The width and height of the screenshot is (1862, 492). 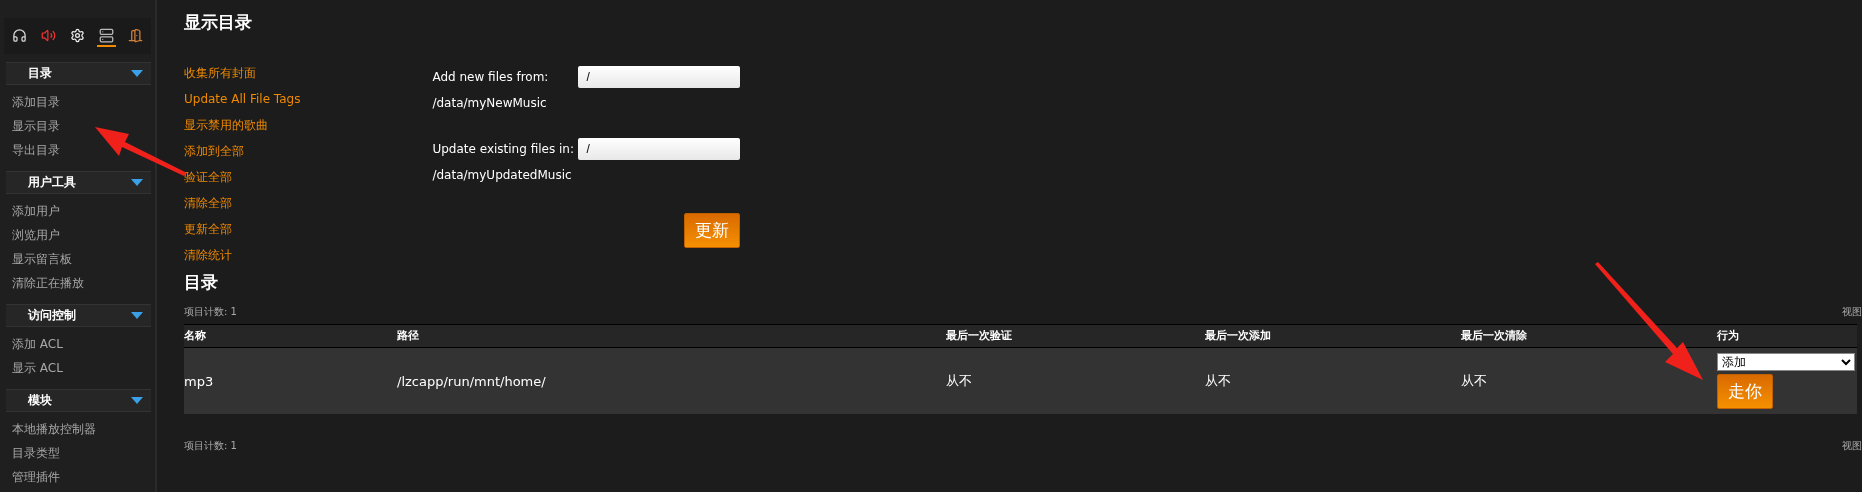 What do you see at coordinates (671, 381) in the screenshot?
I see `table-cell: /lzcapp/run/mnt/home/` at bounding box center [671, 381].